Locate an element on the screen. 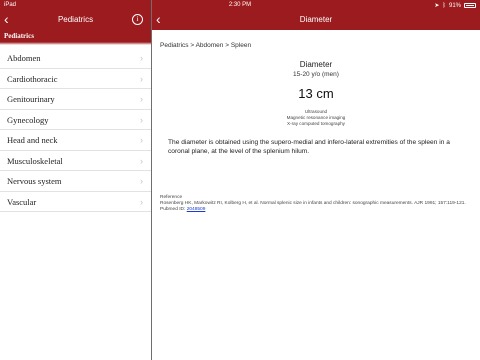 The width and height of the screenshot is (480, 360). list-item-musculoskeletal: Musculoskeletal › is located at coordinates (75, 161).